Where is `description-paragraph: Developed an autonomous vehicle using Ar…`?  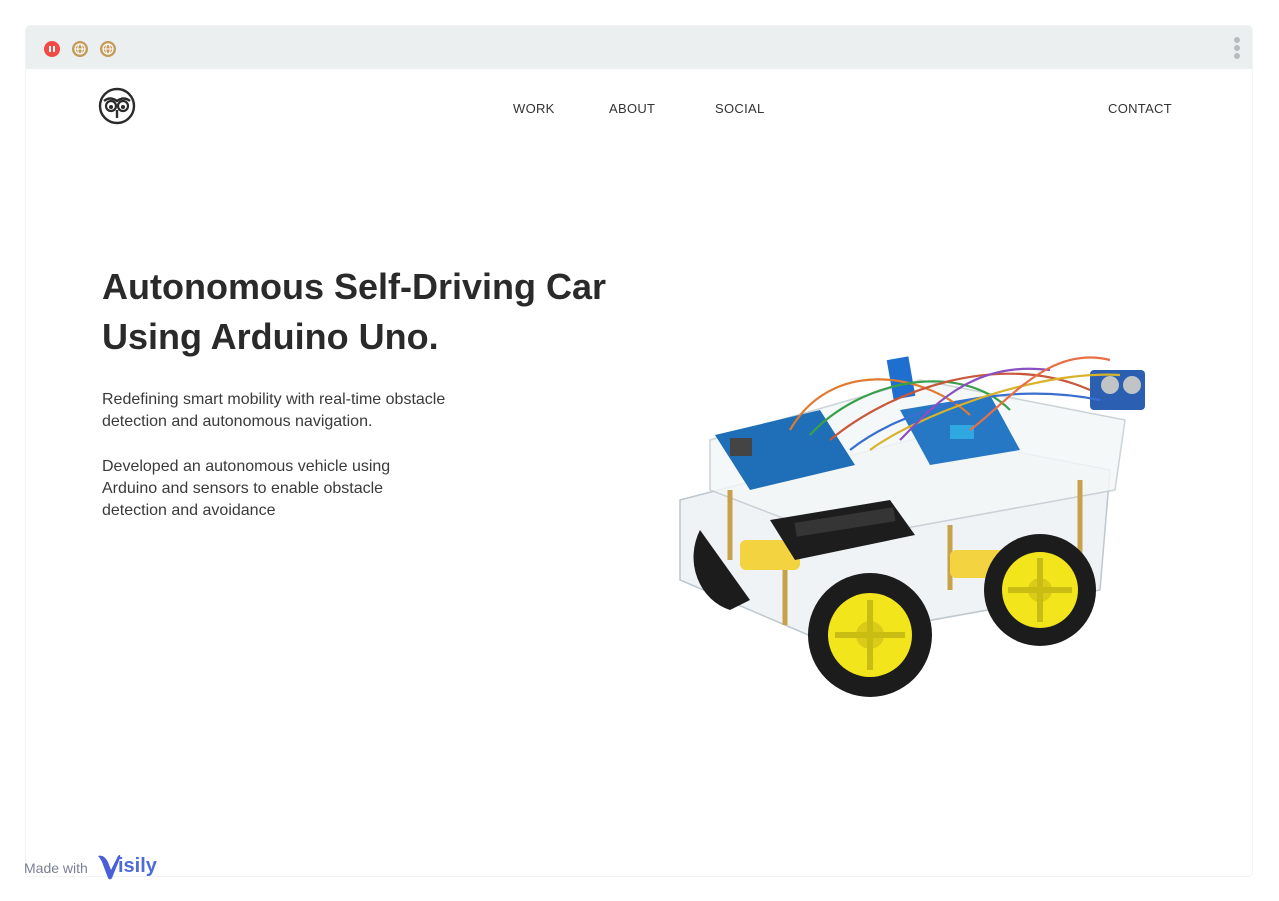 description-paragraph: Developed an autonomous vehicle using Ar… is located at coordinates (246, 488).